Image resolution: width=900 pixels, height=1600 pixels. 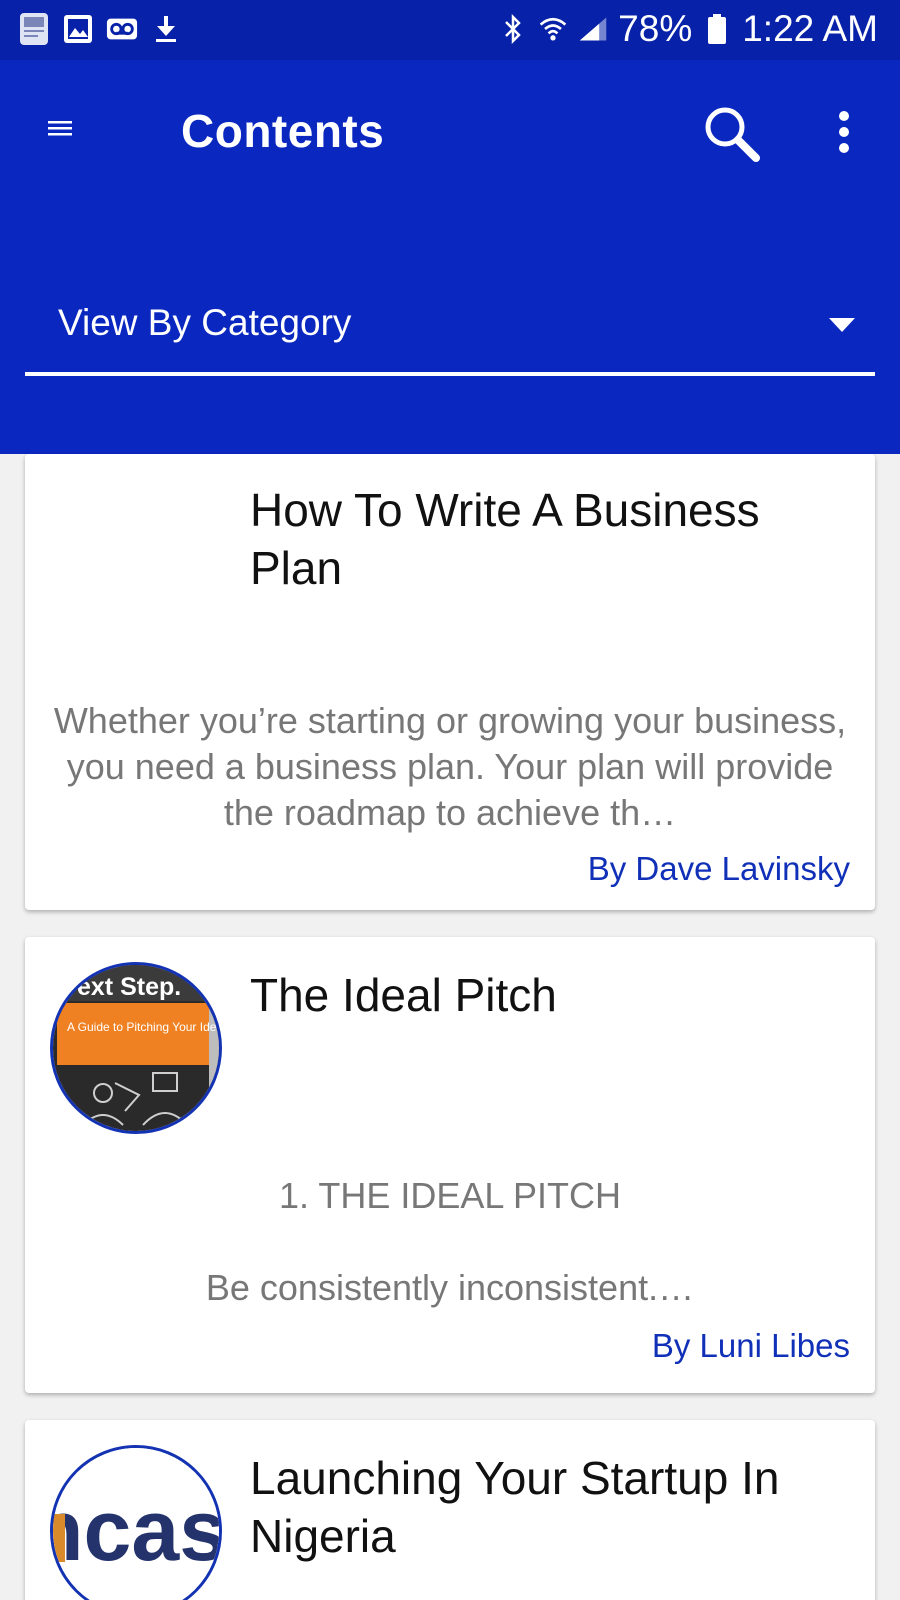 I want to click on thumbnail-logo-text: ncas, so click(x=137, y=1531).